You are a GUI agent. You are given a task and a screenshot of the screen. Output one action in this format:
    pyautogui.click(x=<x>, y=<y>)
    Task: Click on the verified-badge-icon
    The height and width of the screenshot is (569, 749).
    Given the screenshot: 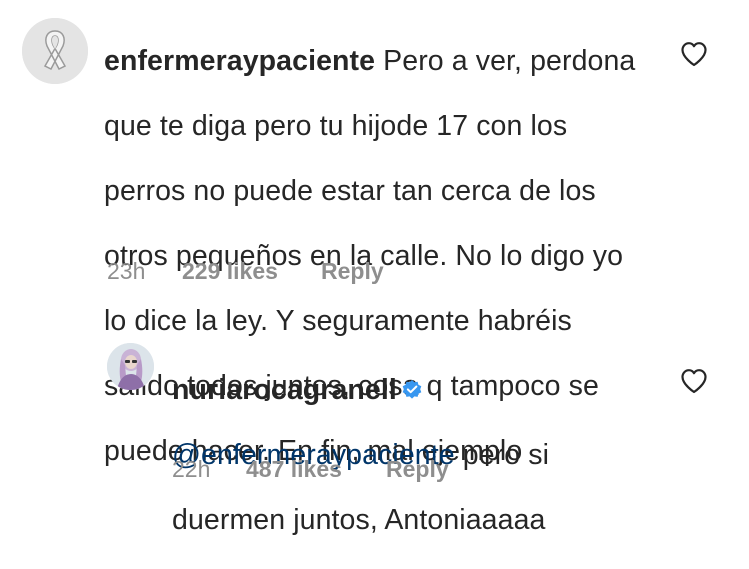 What is the action you would take?
    pyautogui.click(x=412, y=389)
    